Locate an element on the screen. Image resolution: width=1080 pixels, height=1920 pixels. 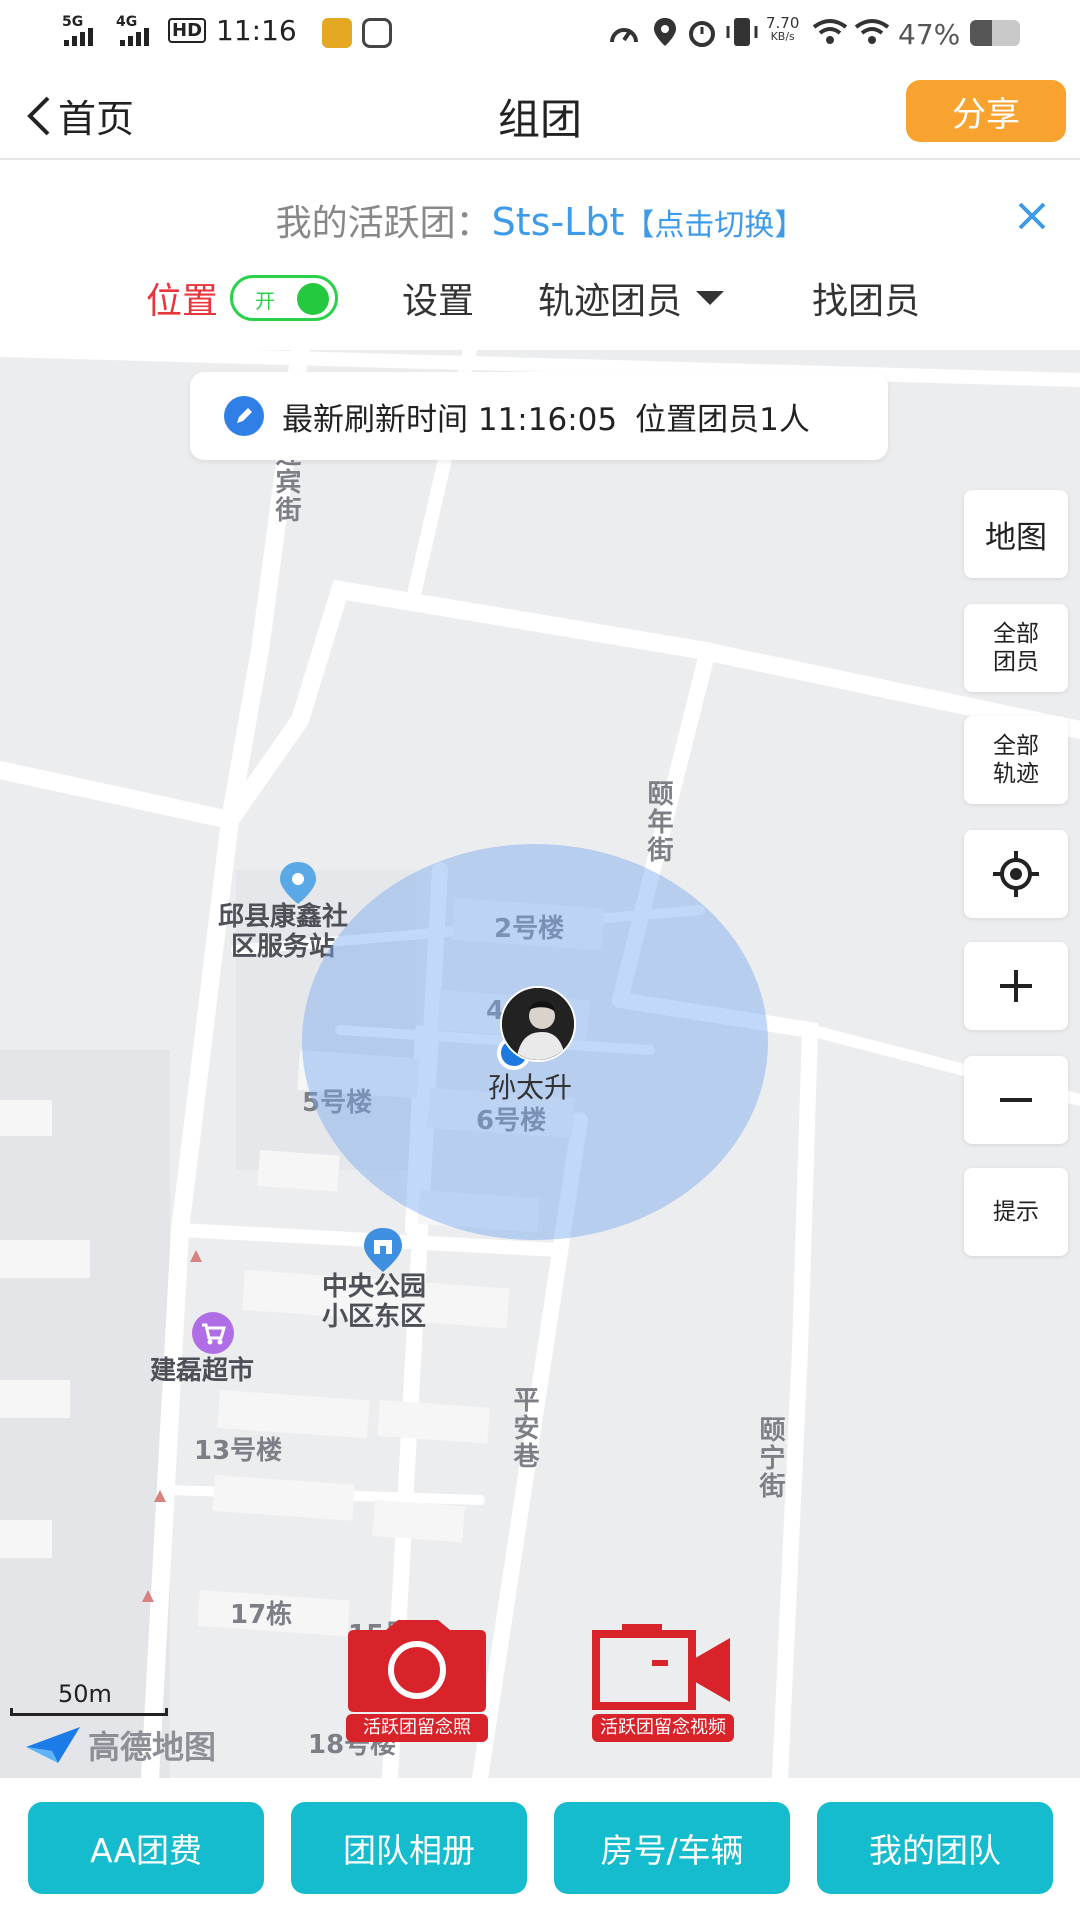
status-bar: 5G 4G HD 11:16 7.70 KB/s 47% is located at coordinates (540, 33).